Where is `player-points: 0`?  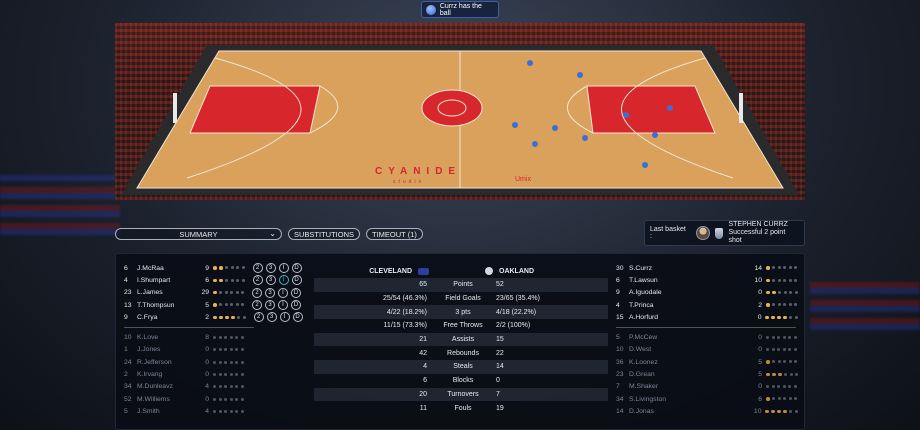
player-points: 0 is located at coordinates (760, 350).